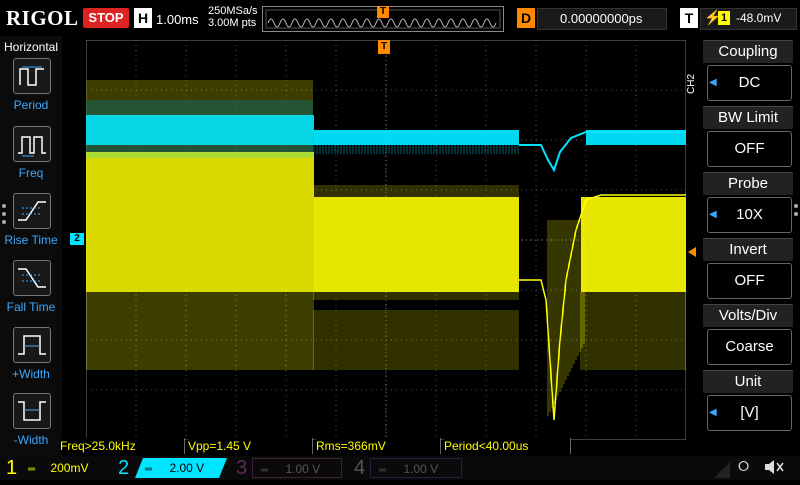  Describe the element at coordinates (187, 468) in the screenshot. I see `ch2-scale: 2.00 V` at that location.